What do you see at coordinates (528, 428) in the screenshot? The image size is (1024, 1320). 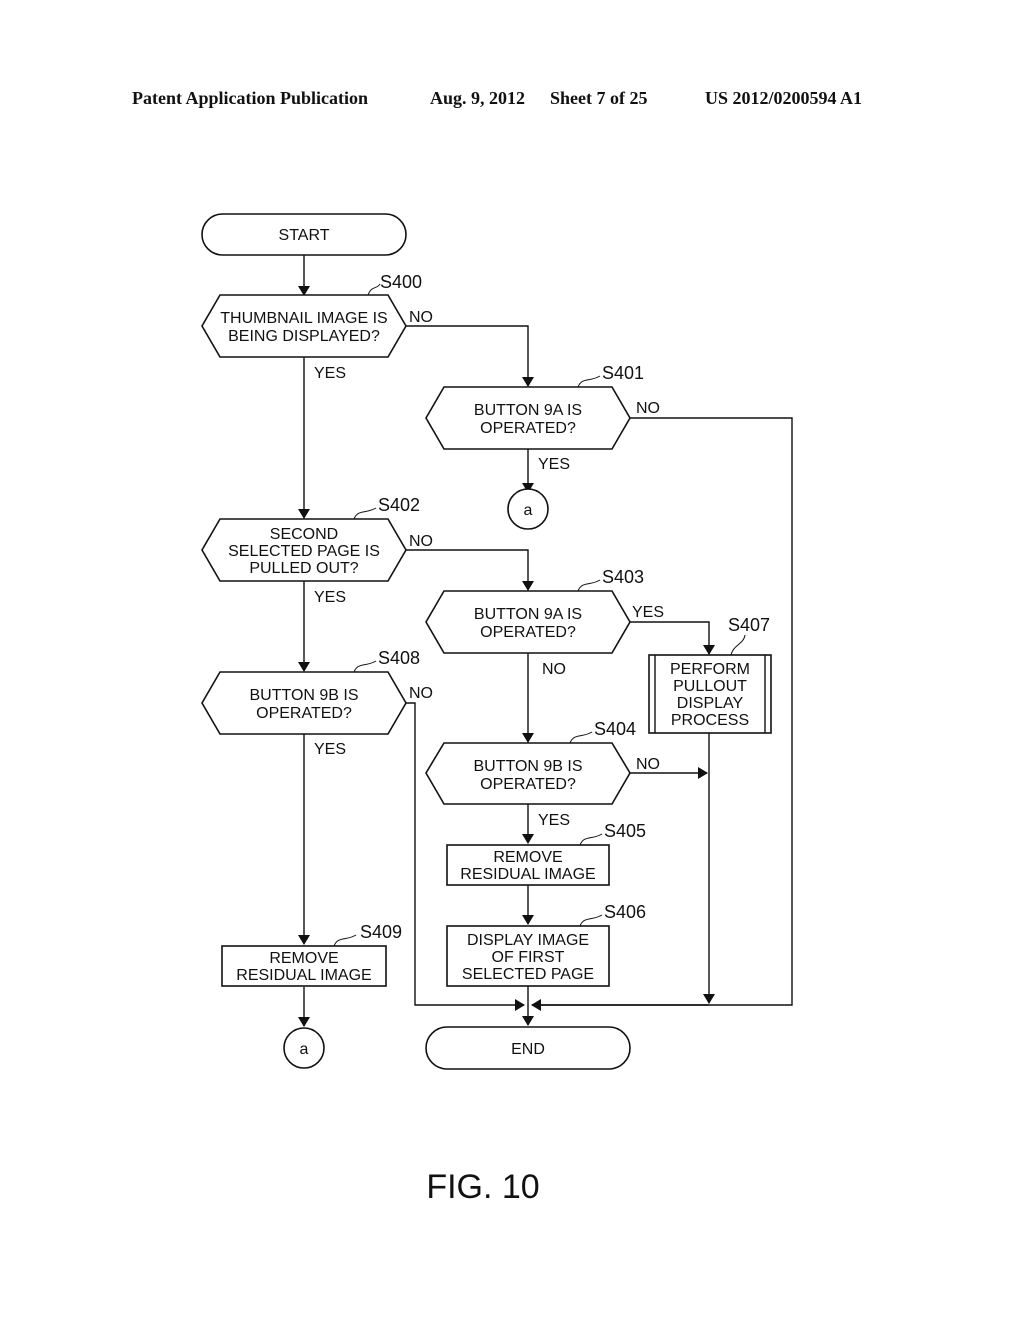 I see `s401-line-2: OPERATED?` at bounding box center [528, 428].